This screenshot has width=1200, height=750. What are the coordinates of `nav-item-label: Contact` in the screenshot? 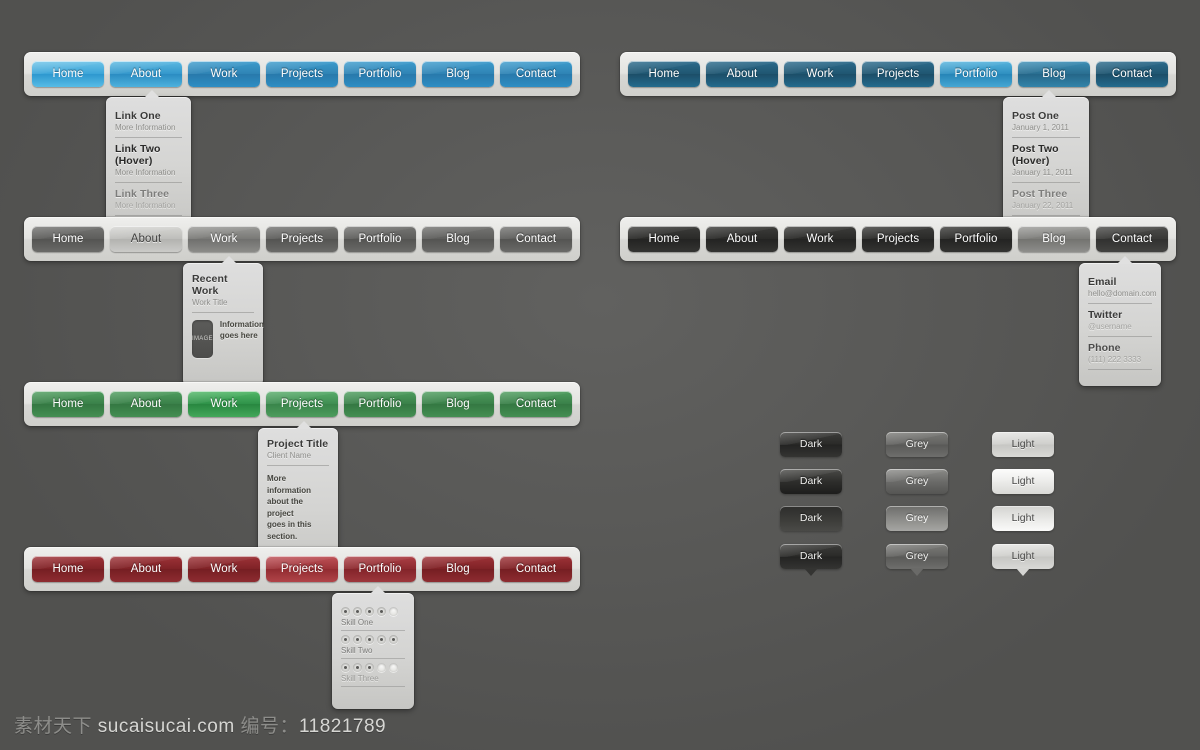 It's located at (1132, 74).